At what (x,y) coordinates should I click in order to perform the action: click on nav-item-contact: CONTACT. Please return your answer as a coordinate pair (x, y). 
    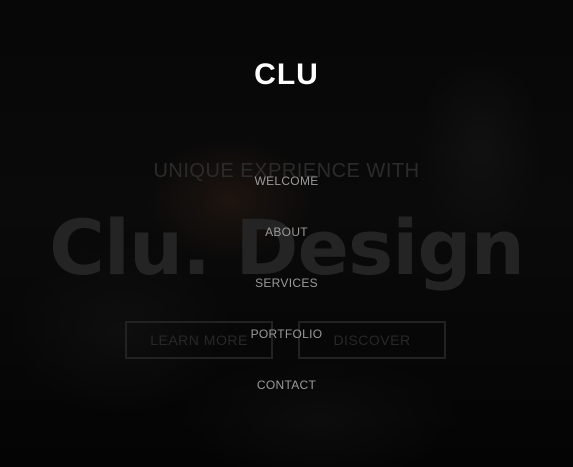
    Looking at the image, I should click on (286, 401).